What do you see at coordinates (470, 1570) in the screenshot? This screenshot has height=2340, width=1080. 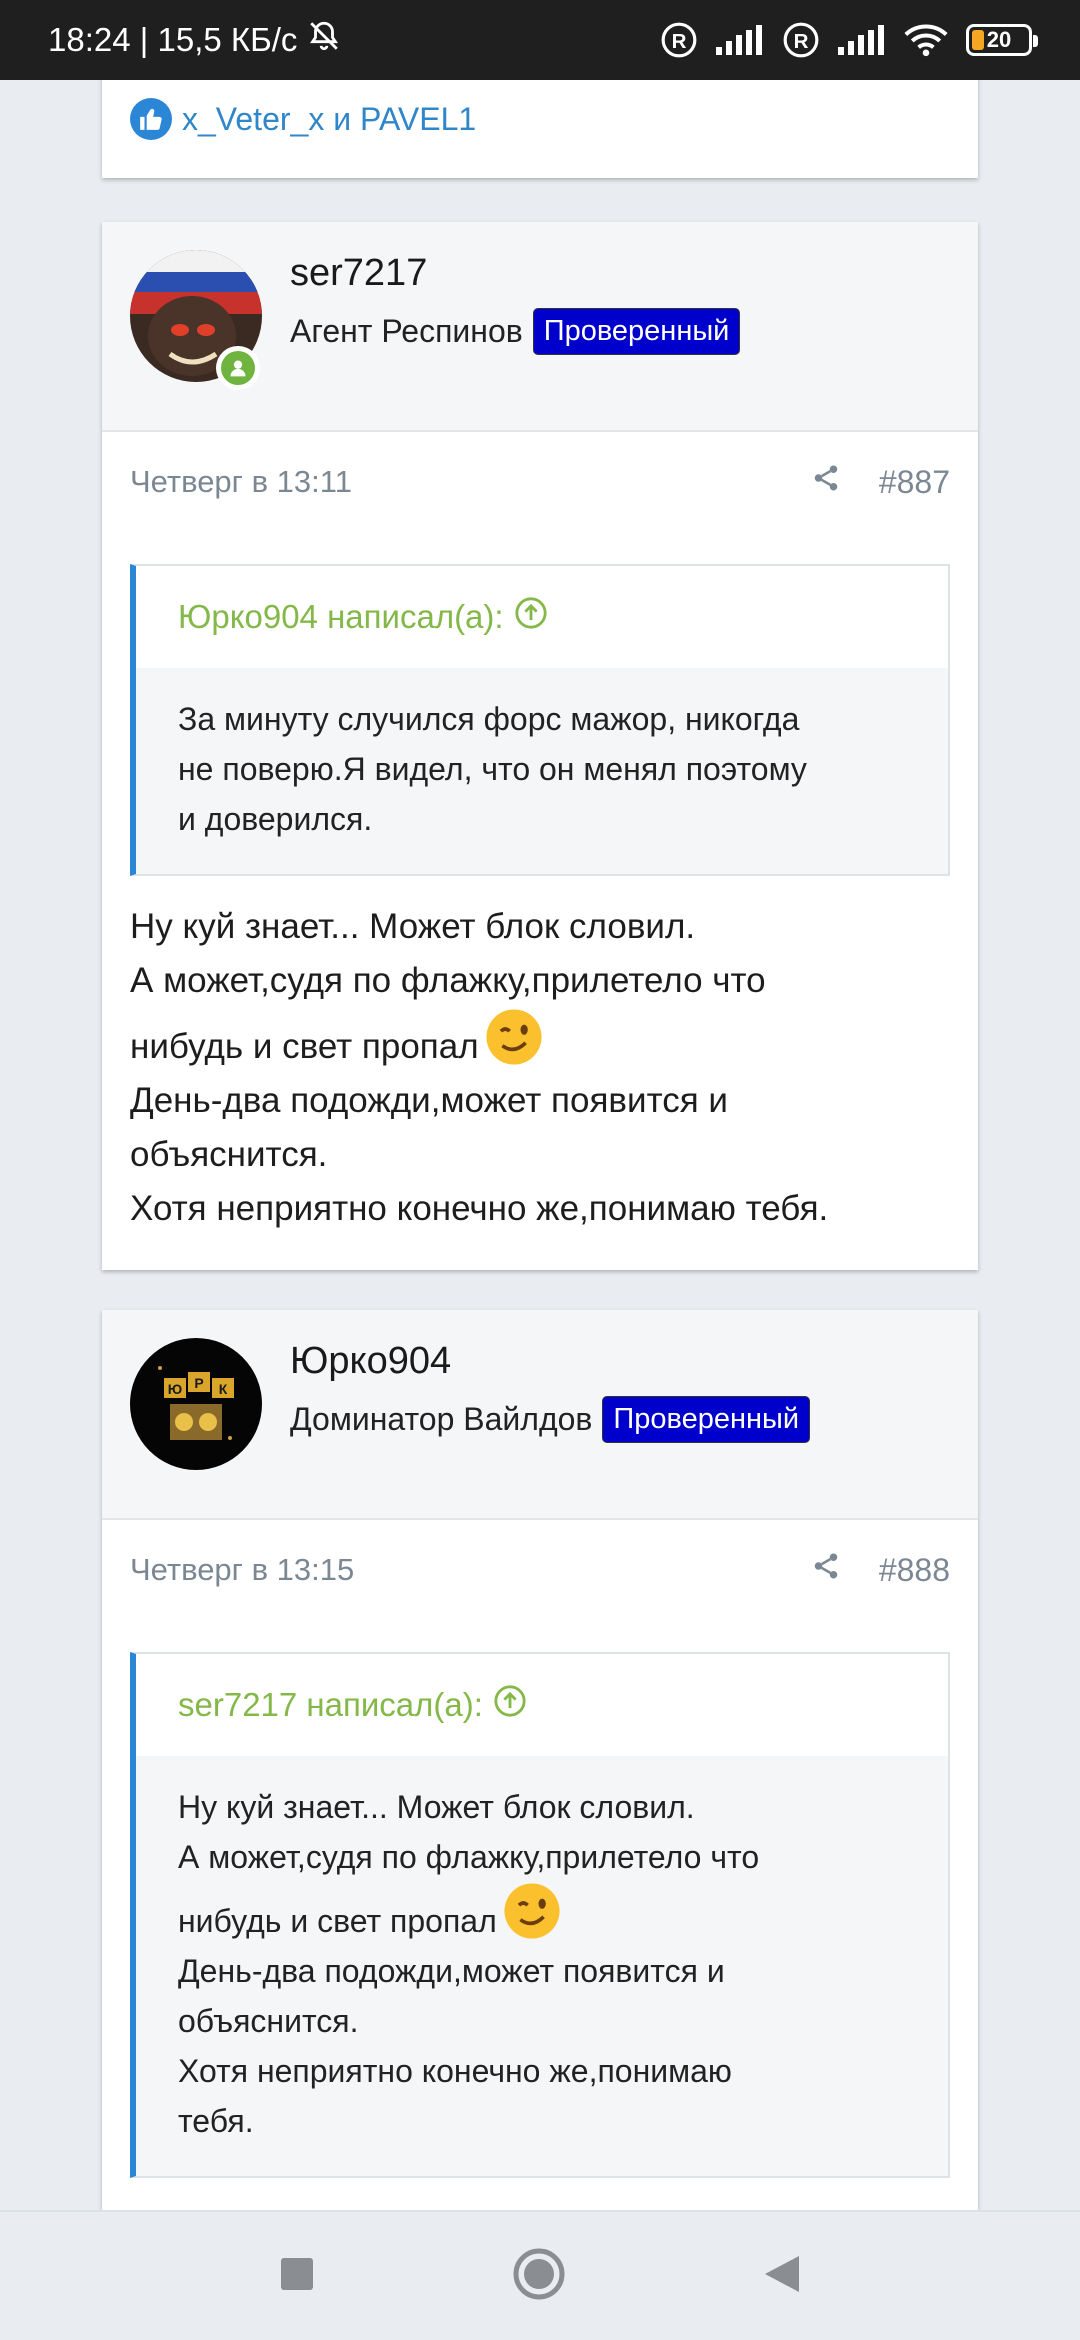 I see `post-date-link: Четверг в 13:15` at bounding box center [470, 1570].